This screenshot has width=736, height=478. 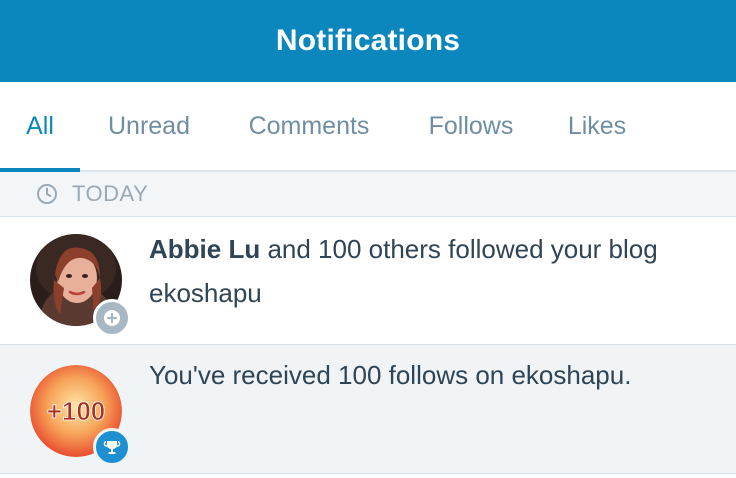 I want to click on trophy-icon, so click(x=112, y=447).